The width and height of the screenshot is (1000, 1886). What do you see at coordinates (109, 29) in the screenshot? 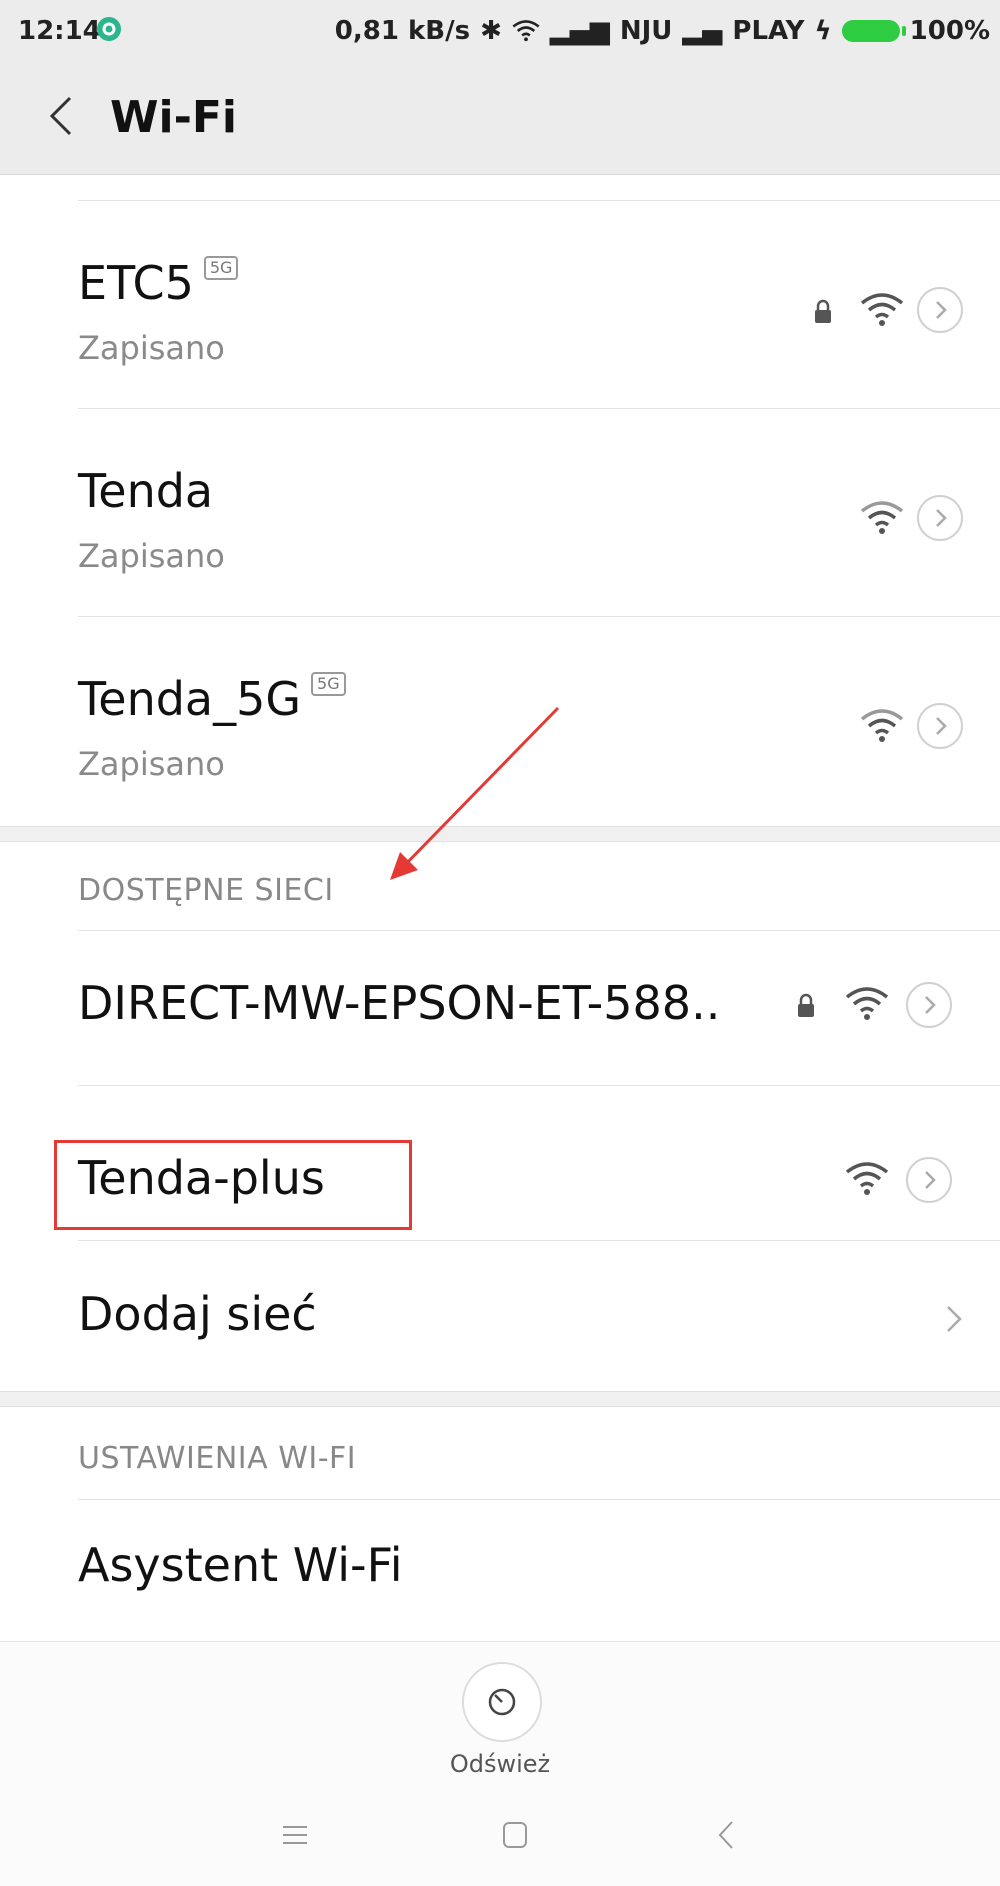
I see `notification-app-icon` at bounding box center [109, 29].